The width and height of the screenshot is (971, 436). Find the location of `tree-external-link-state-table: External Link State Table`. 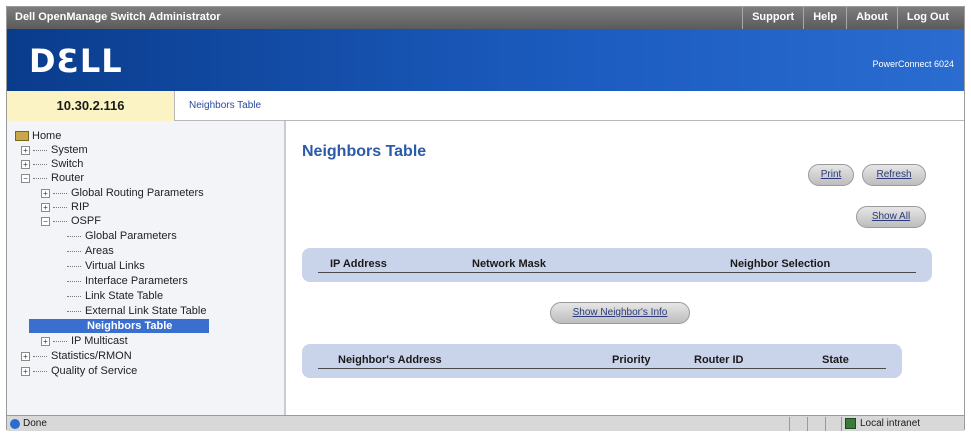

tree-external-link-state-table: External Link State Table is located at coordinates (136, 311).